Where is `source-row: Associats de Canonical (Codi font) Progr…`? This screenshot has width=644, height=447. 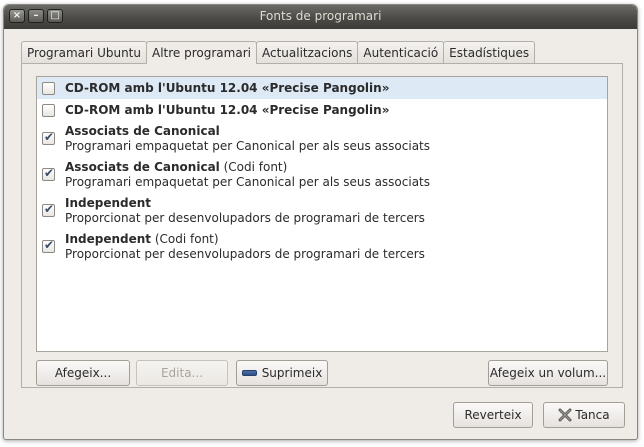 source-row: Associats de Canonical (Codi font) Progr… is located at coordinates (322, 175).